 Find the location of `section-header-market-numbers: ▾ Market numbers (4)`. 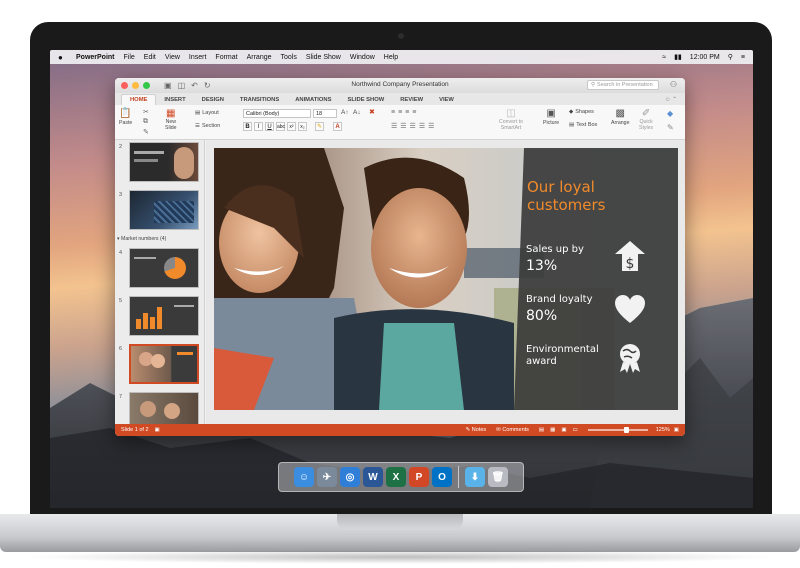

section-header-market-numbers: ▾ Market numbers (4) is located at coordinates (141, 239).